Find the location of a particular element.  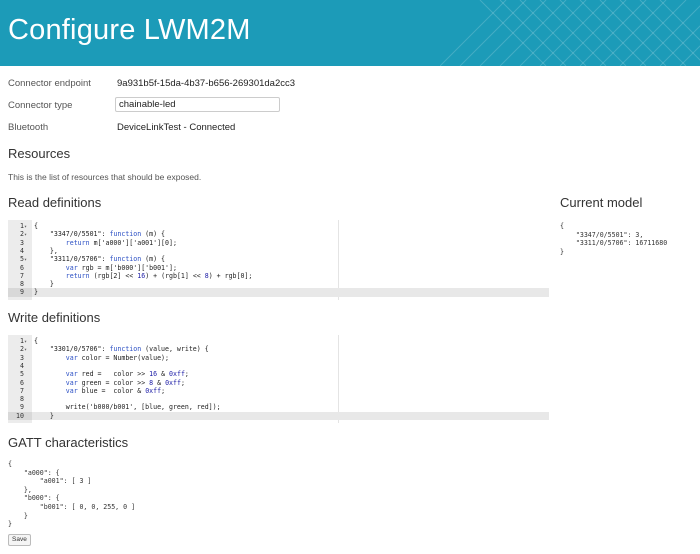

code-text: write('b000/b001', [blue, green, red]); is located at coordinates (127, 407).